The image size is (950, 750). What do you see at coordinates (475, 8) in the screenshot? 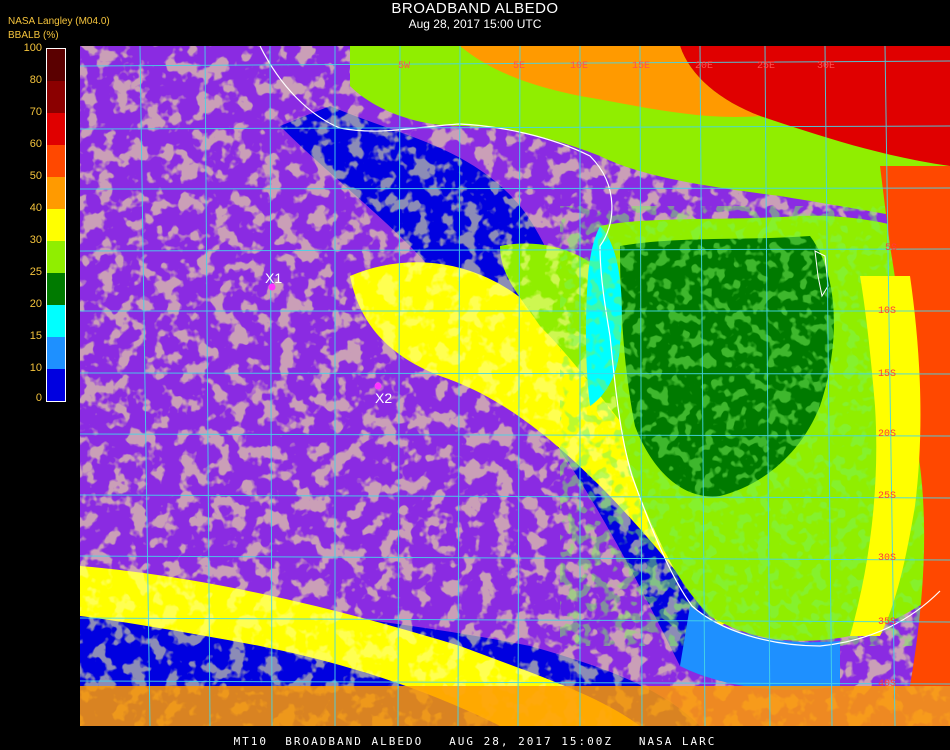
I see `map-title: BROADBAND ALBEDO` at bounding box center [475, 8].